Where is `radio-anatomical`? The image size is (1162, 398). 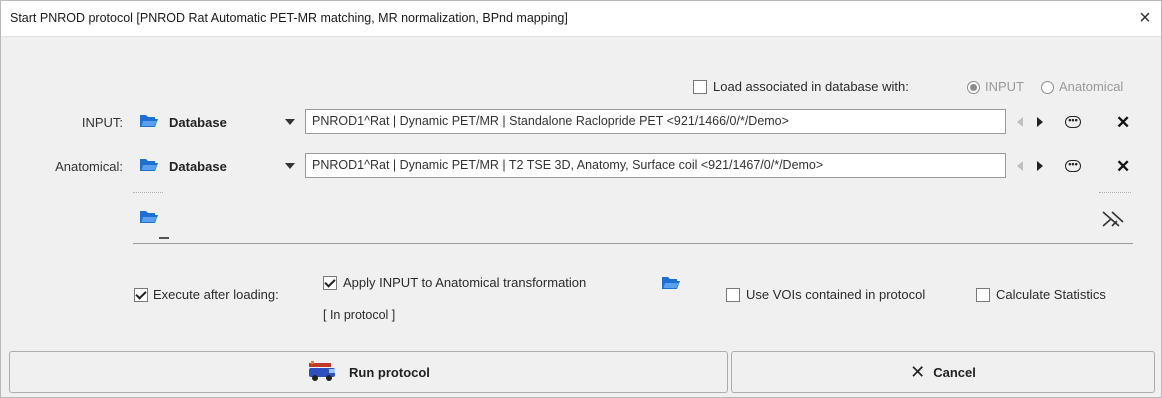 radio-anatomical is located at coordinates (1047, 87).